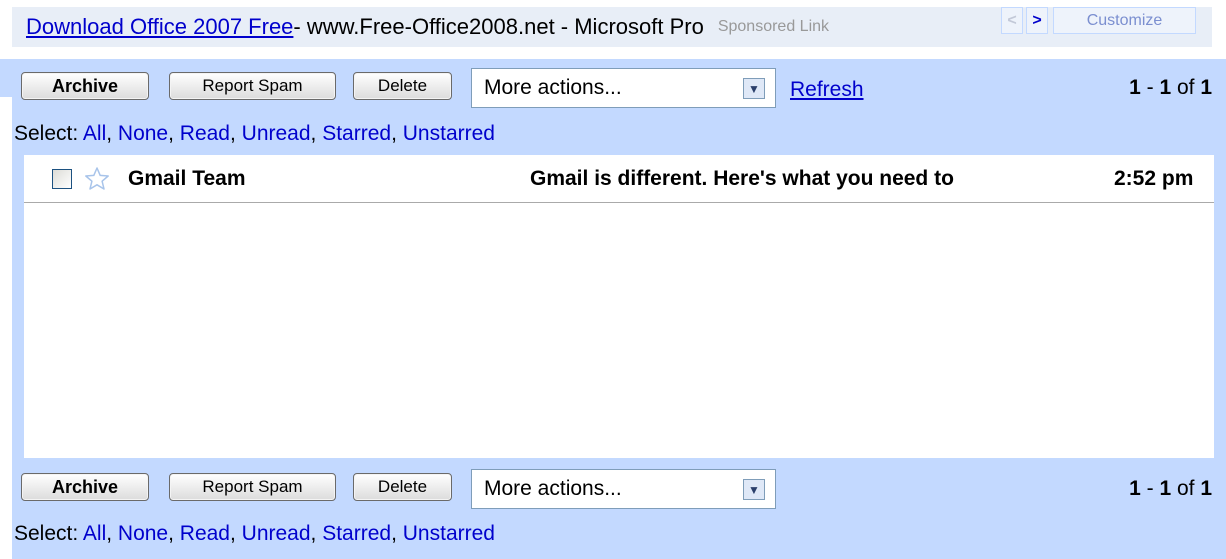  Describe the element at coordinates (827, 90) in the screenshot. I see `refresh-link: Refresh` at that location.